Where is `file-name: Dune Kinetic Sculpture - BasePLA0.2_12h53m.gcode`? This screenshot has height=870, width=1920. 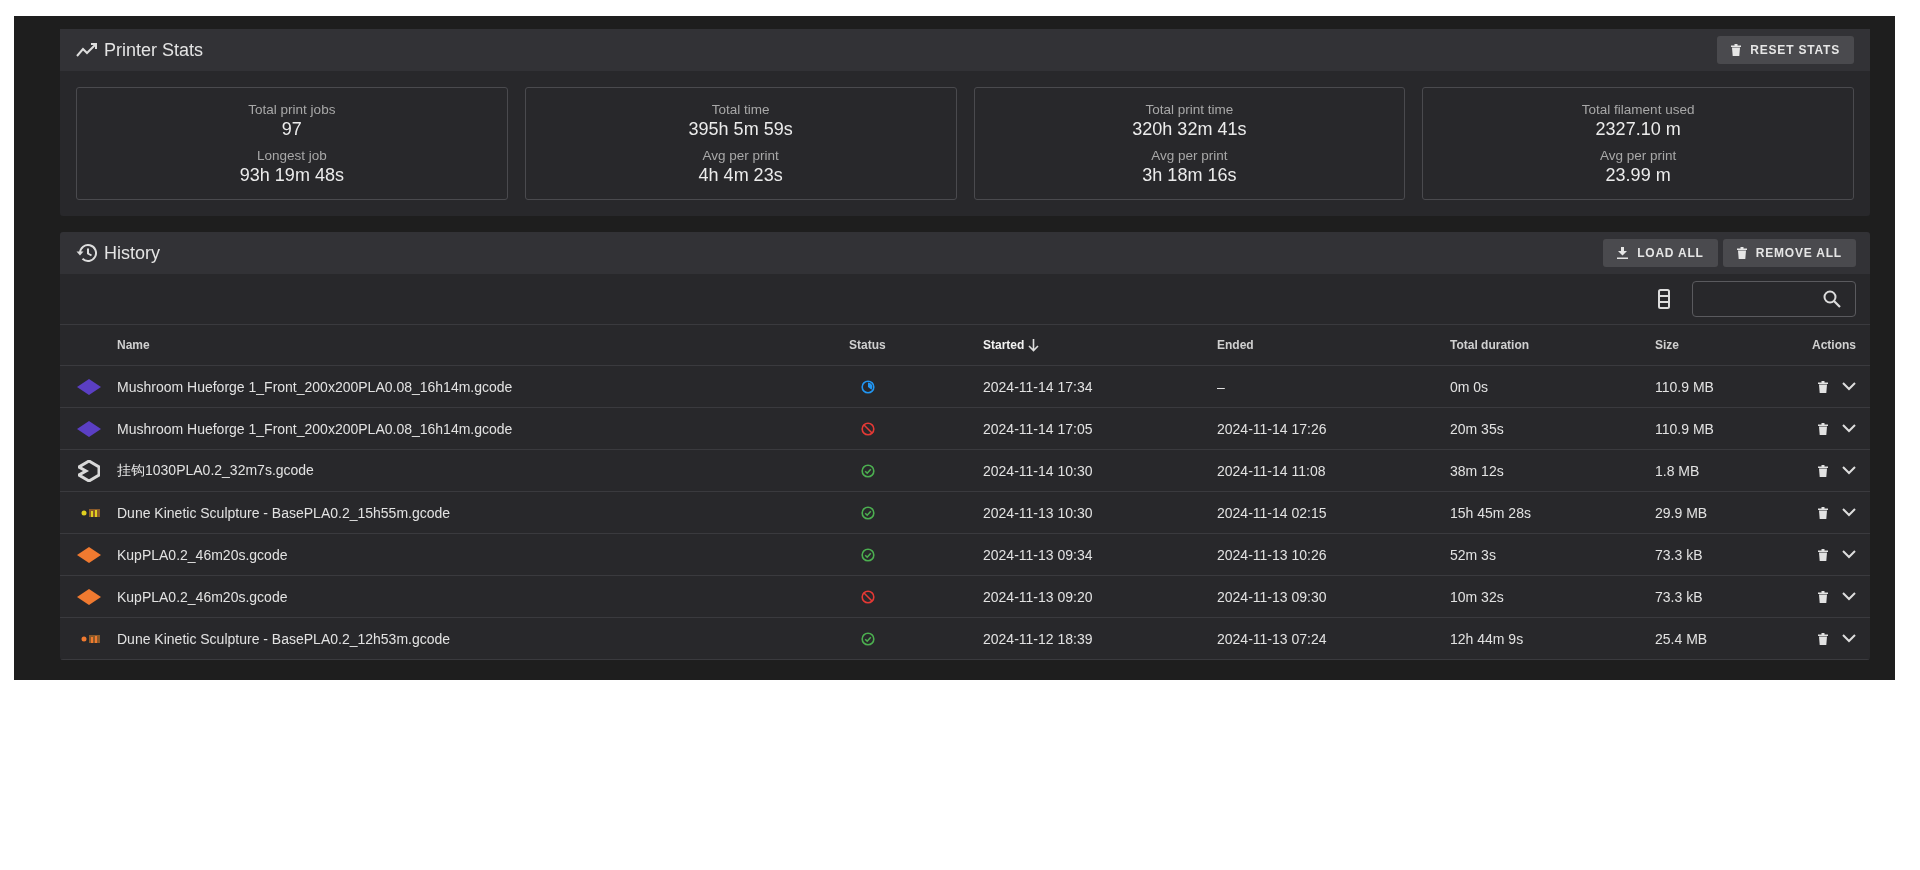 file-name: Dune Kinetic Sculpture - BasePLA0.2_12h53m.gcode is located at coordinates (284, 638).